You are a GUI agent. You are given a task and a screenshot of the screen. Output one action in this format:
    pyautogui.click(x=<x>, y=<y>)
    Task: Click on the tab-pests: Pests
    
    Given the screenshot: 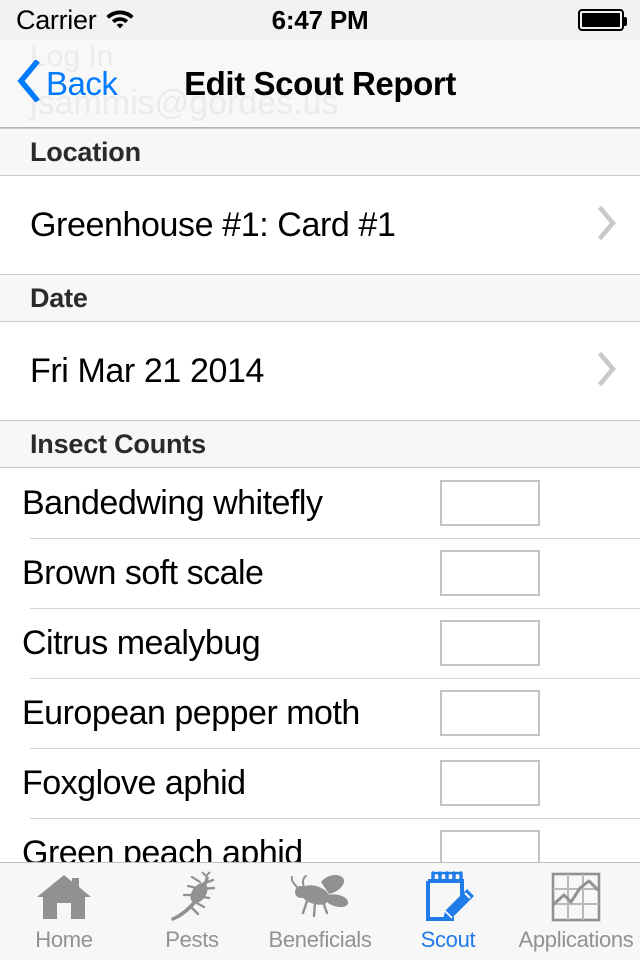 What is the action you would take?
    pyautogui.click(x=192, y=911)
    